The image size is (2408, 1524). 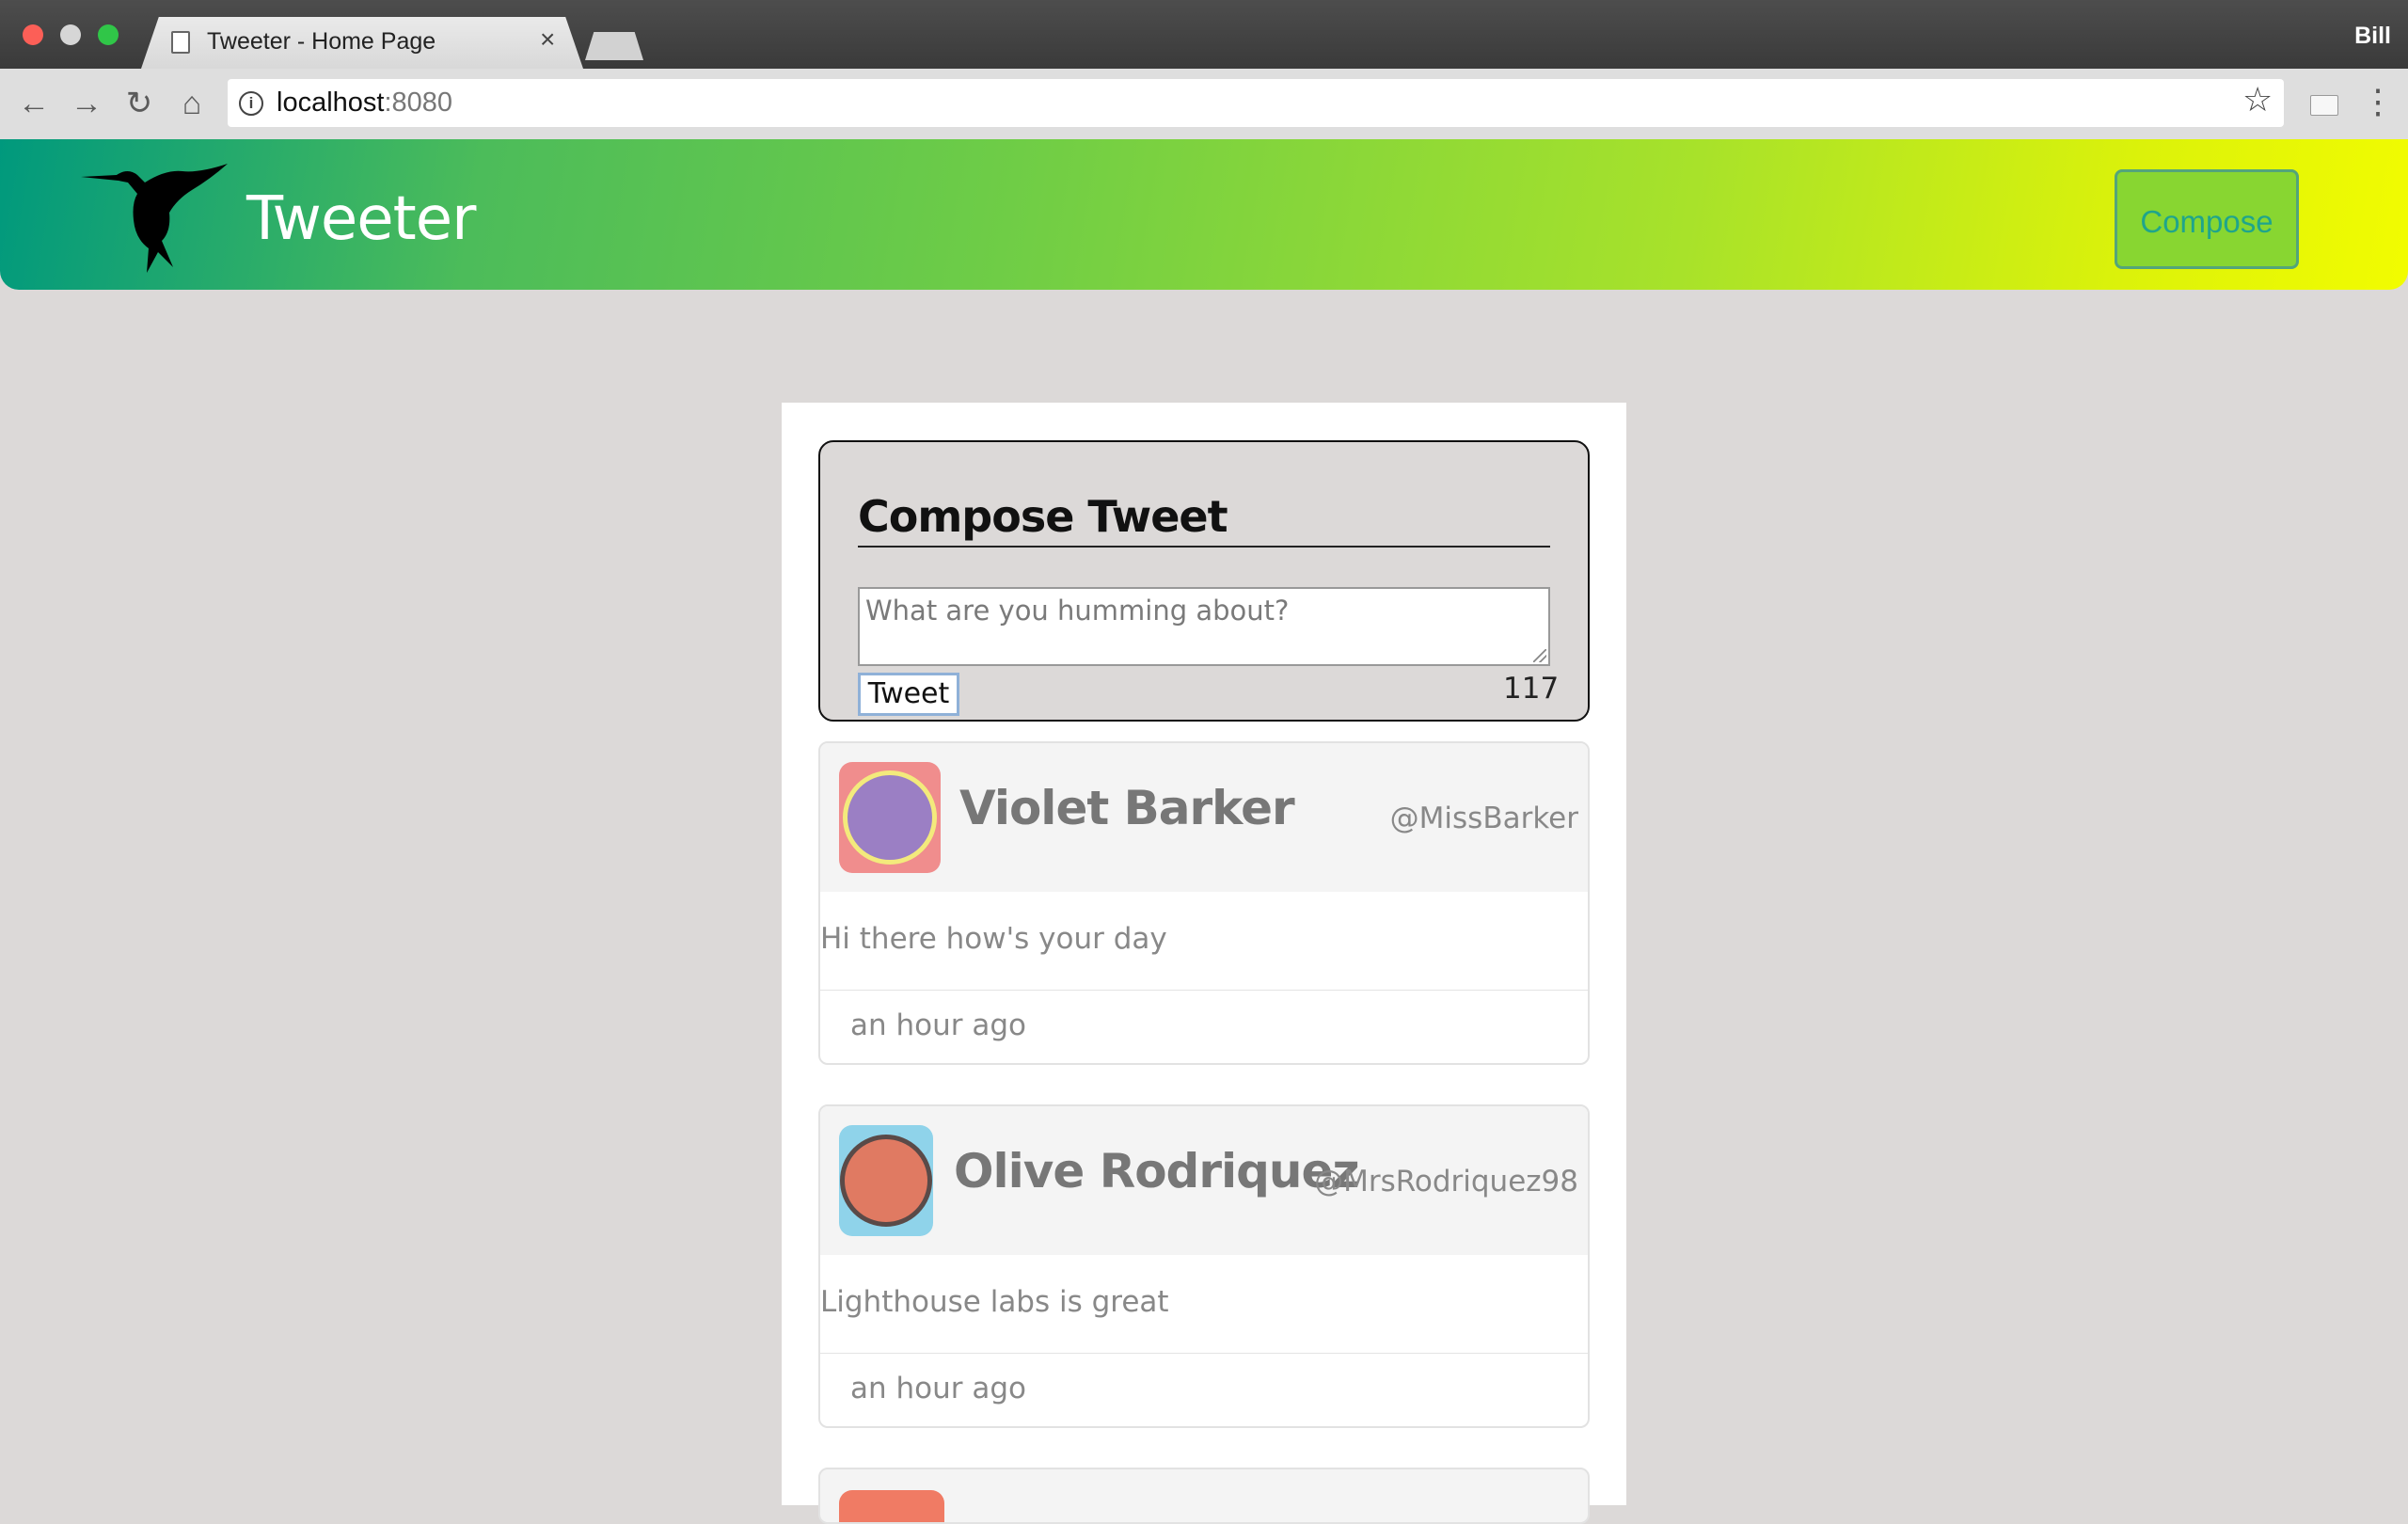 What do you see at coordinates (1043, 517) in the screenshot?
I see `compose-heading: Compose Tweet` at bounding box center [1043, 517].